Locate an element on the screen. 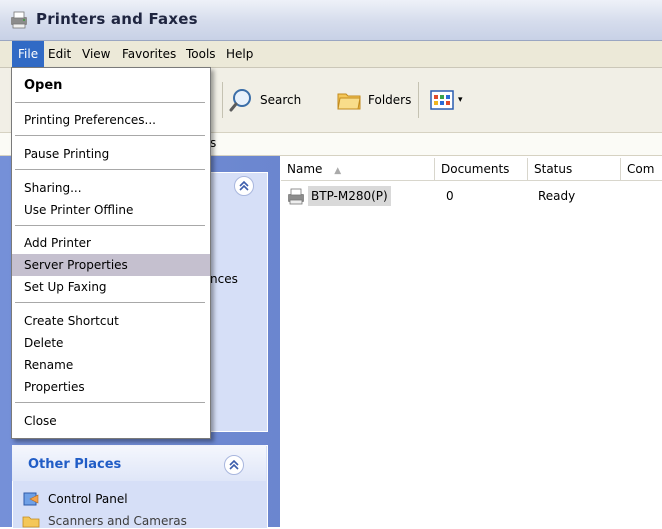  search-icon is located at coordinates (240, 100).